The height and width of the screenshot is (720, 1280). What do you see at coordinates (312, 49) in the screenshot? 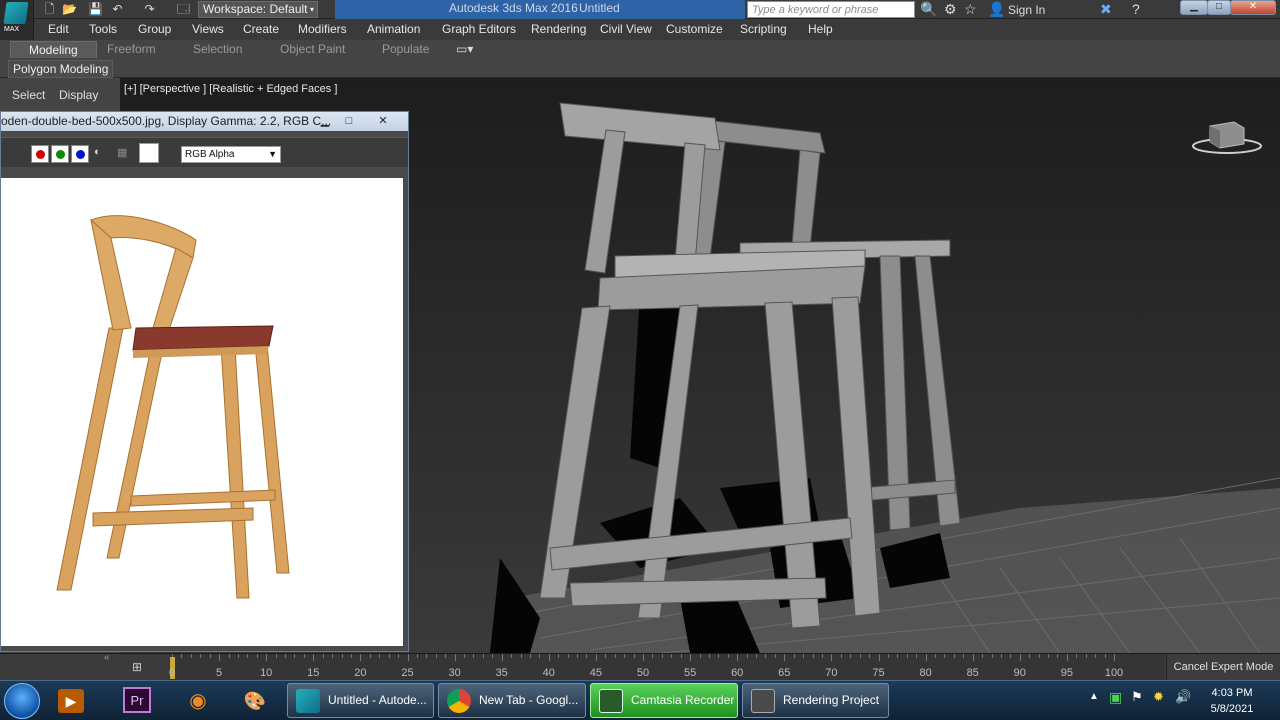
I see `tab-object-paint: Object Paint` at bounding box center [312, 49].